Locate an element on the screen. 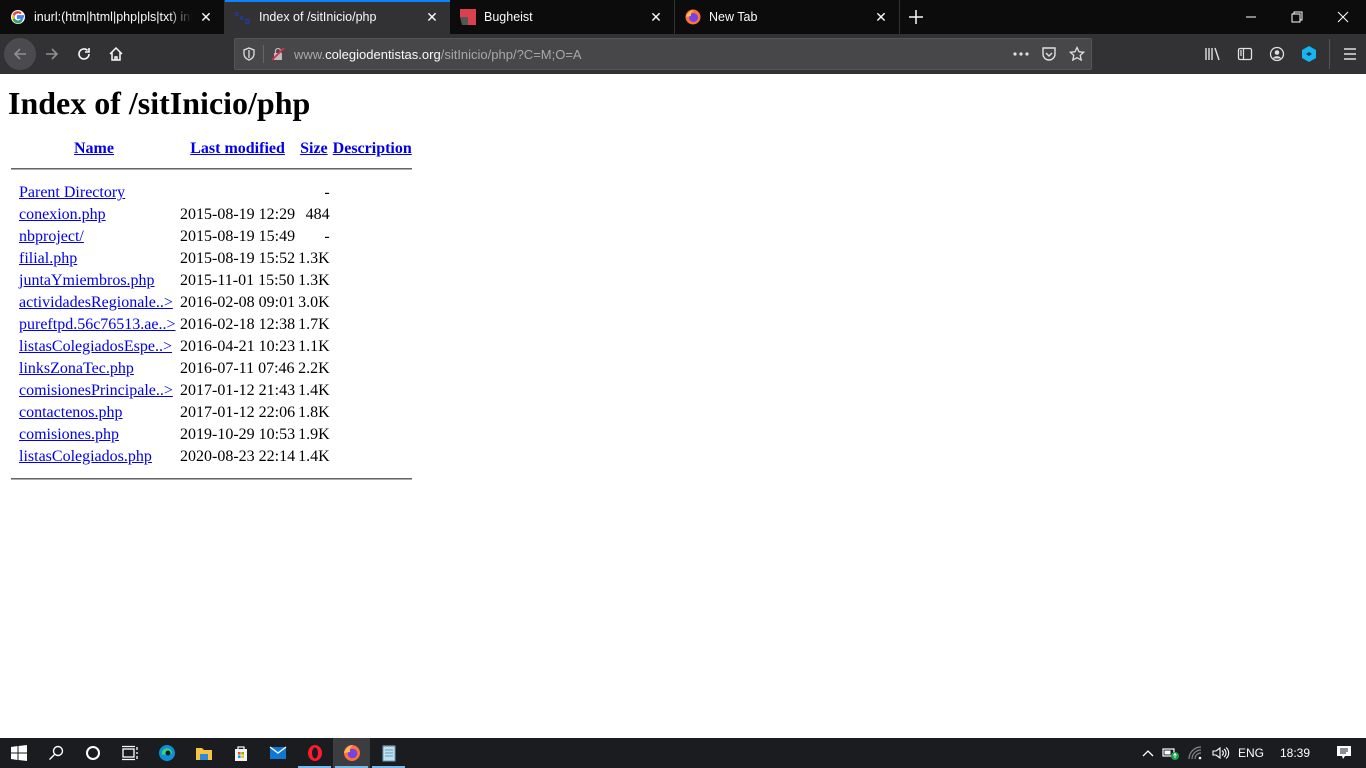 Image resolution: width=1366 pixels, height=768 pixels. size-cell: 1.8K is located at coordinates (314, 412).